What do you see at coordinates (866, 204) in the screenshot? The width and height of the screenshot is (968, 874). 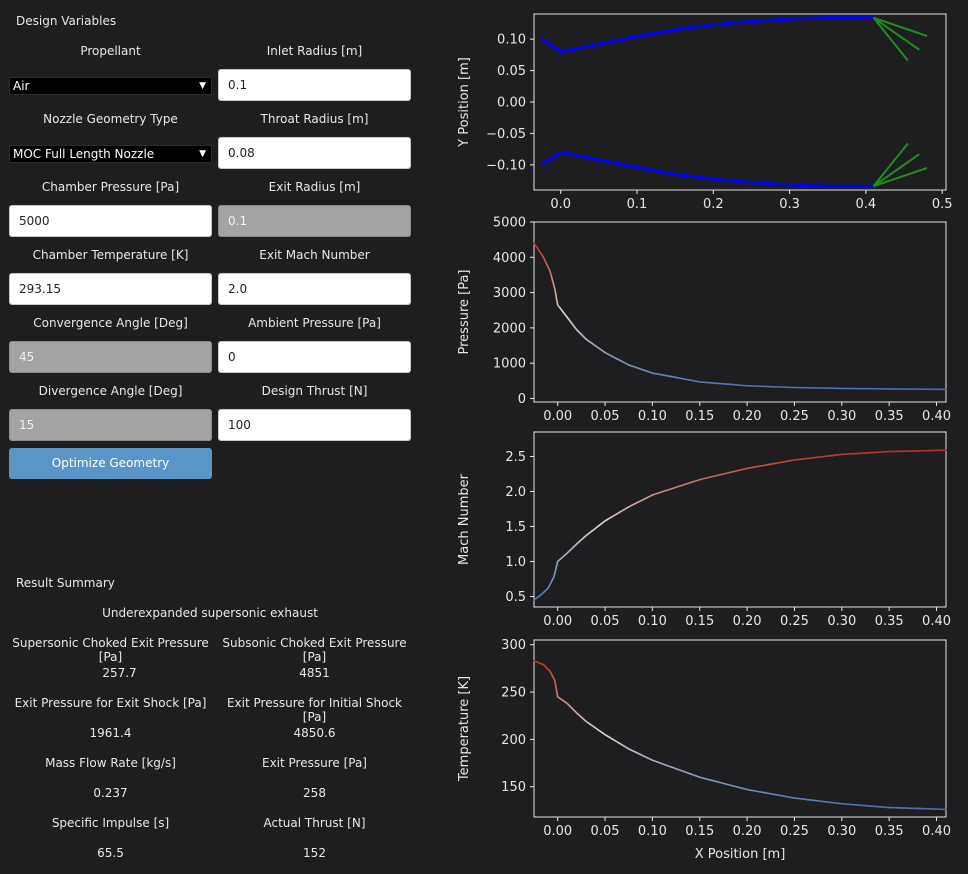 I see `x-tick-label: 0.4` at bounding box center [866, 204].